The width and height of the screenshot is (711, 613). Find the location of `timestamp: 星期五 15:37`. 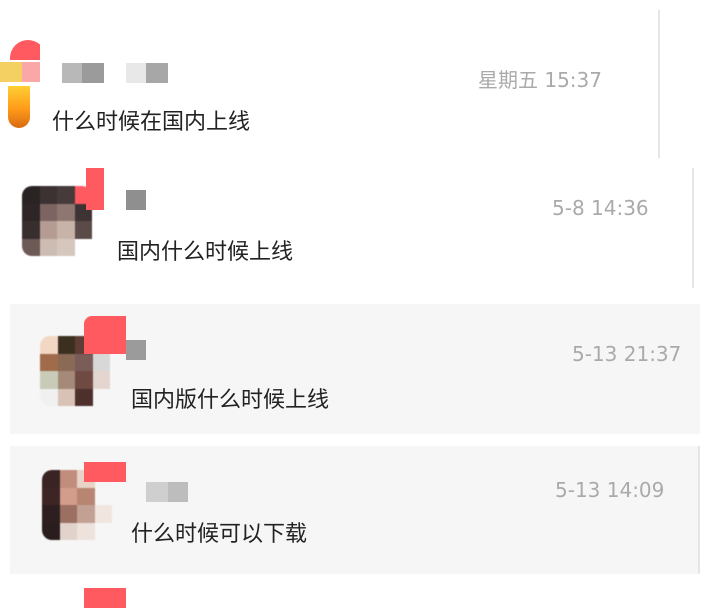

timestamp: 星期五 15:37 is located at coordinates (540, 80).